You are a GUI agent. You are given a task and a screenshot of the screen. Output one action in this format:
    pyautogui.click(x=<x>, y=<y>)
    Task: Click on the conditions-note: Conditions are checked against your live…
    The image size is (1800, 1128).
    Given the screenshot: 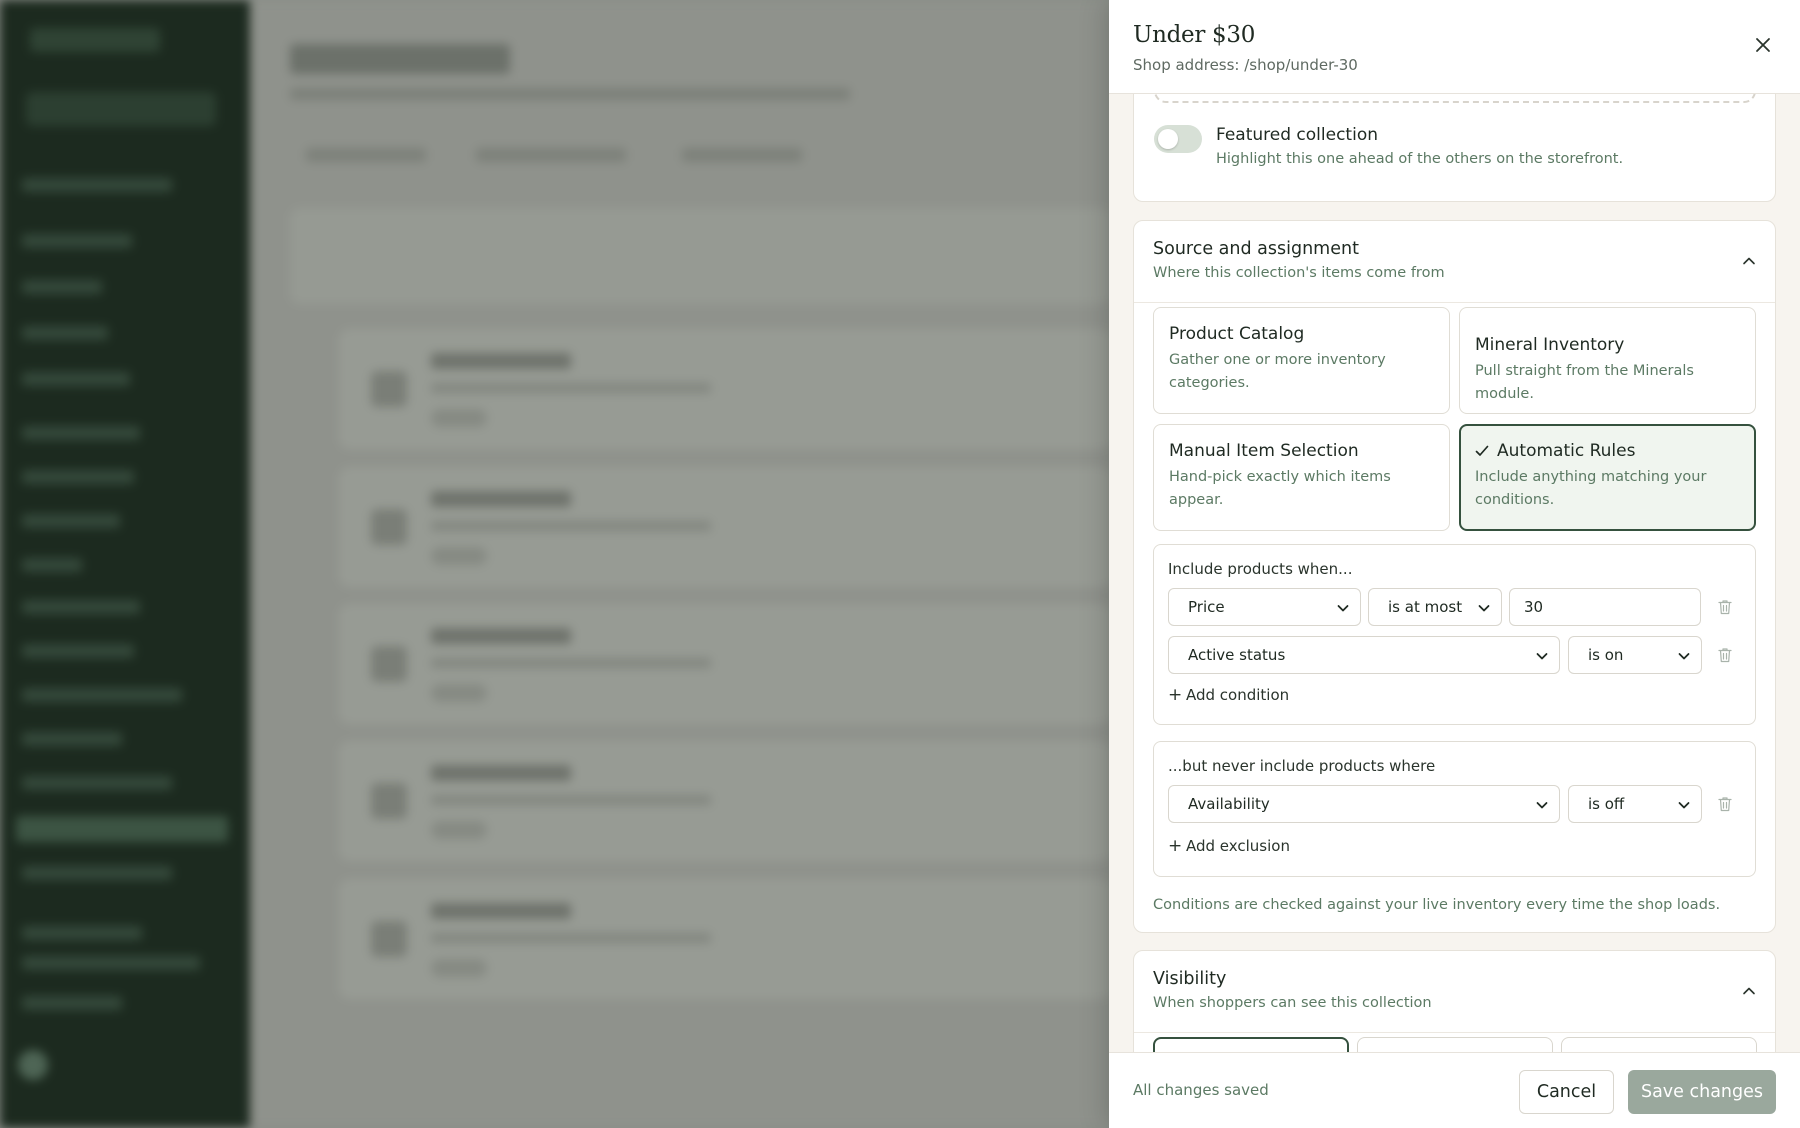 What is the action you would take?
    pyautogui.click(x=1437, y=905)
    